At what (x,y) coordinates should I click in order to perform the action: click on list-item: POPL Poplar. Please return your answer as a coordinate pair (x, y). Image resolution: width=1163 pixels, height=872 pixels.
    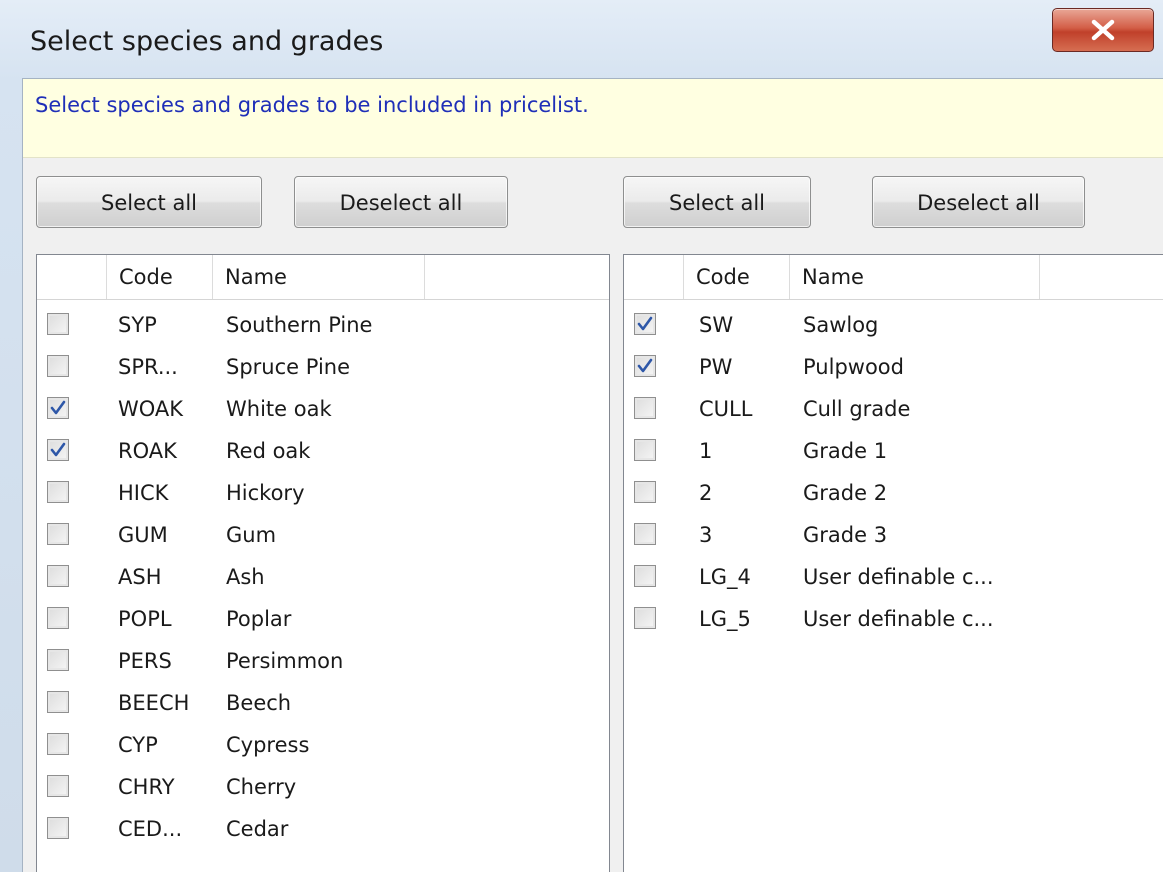
    Looking at the image, I should click on (323, 620).